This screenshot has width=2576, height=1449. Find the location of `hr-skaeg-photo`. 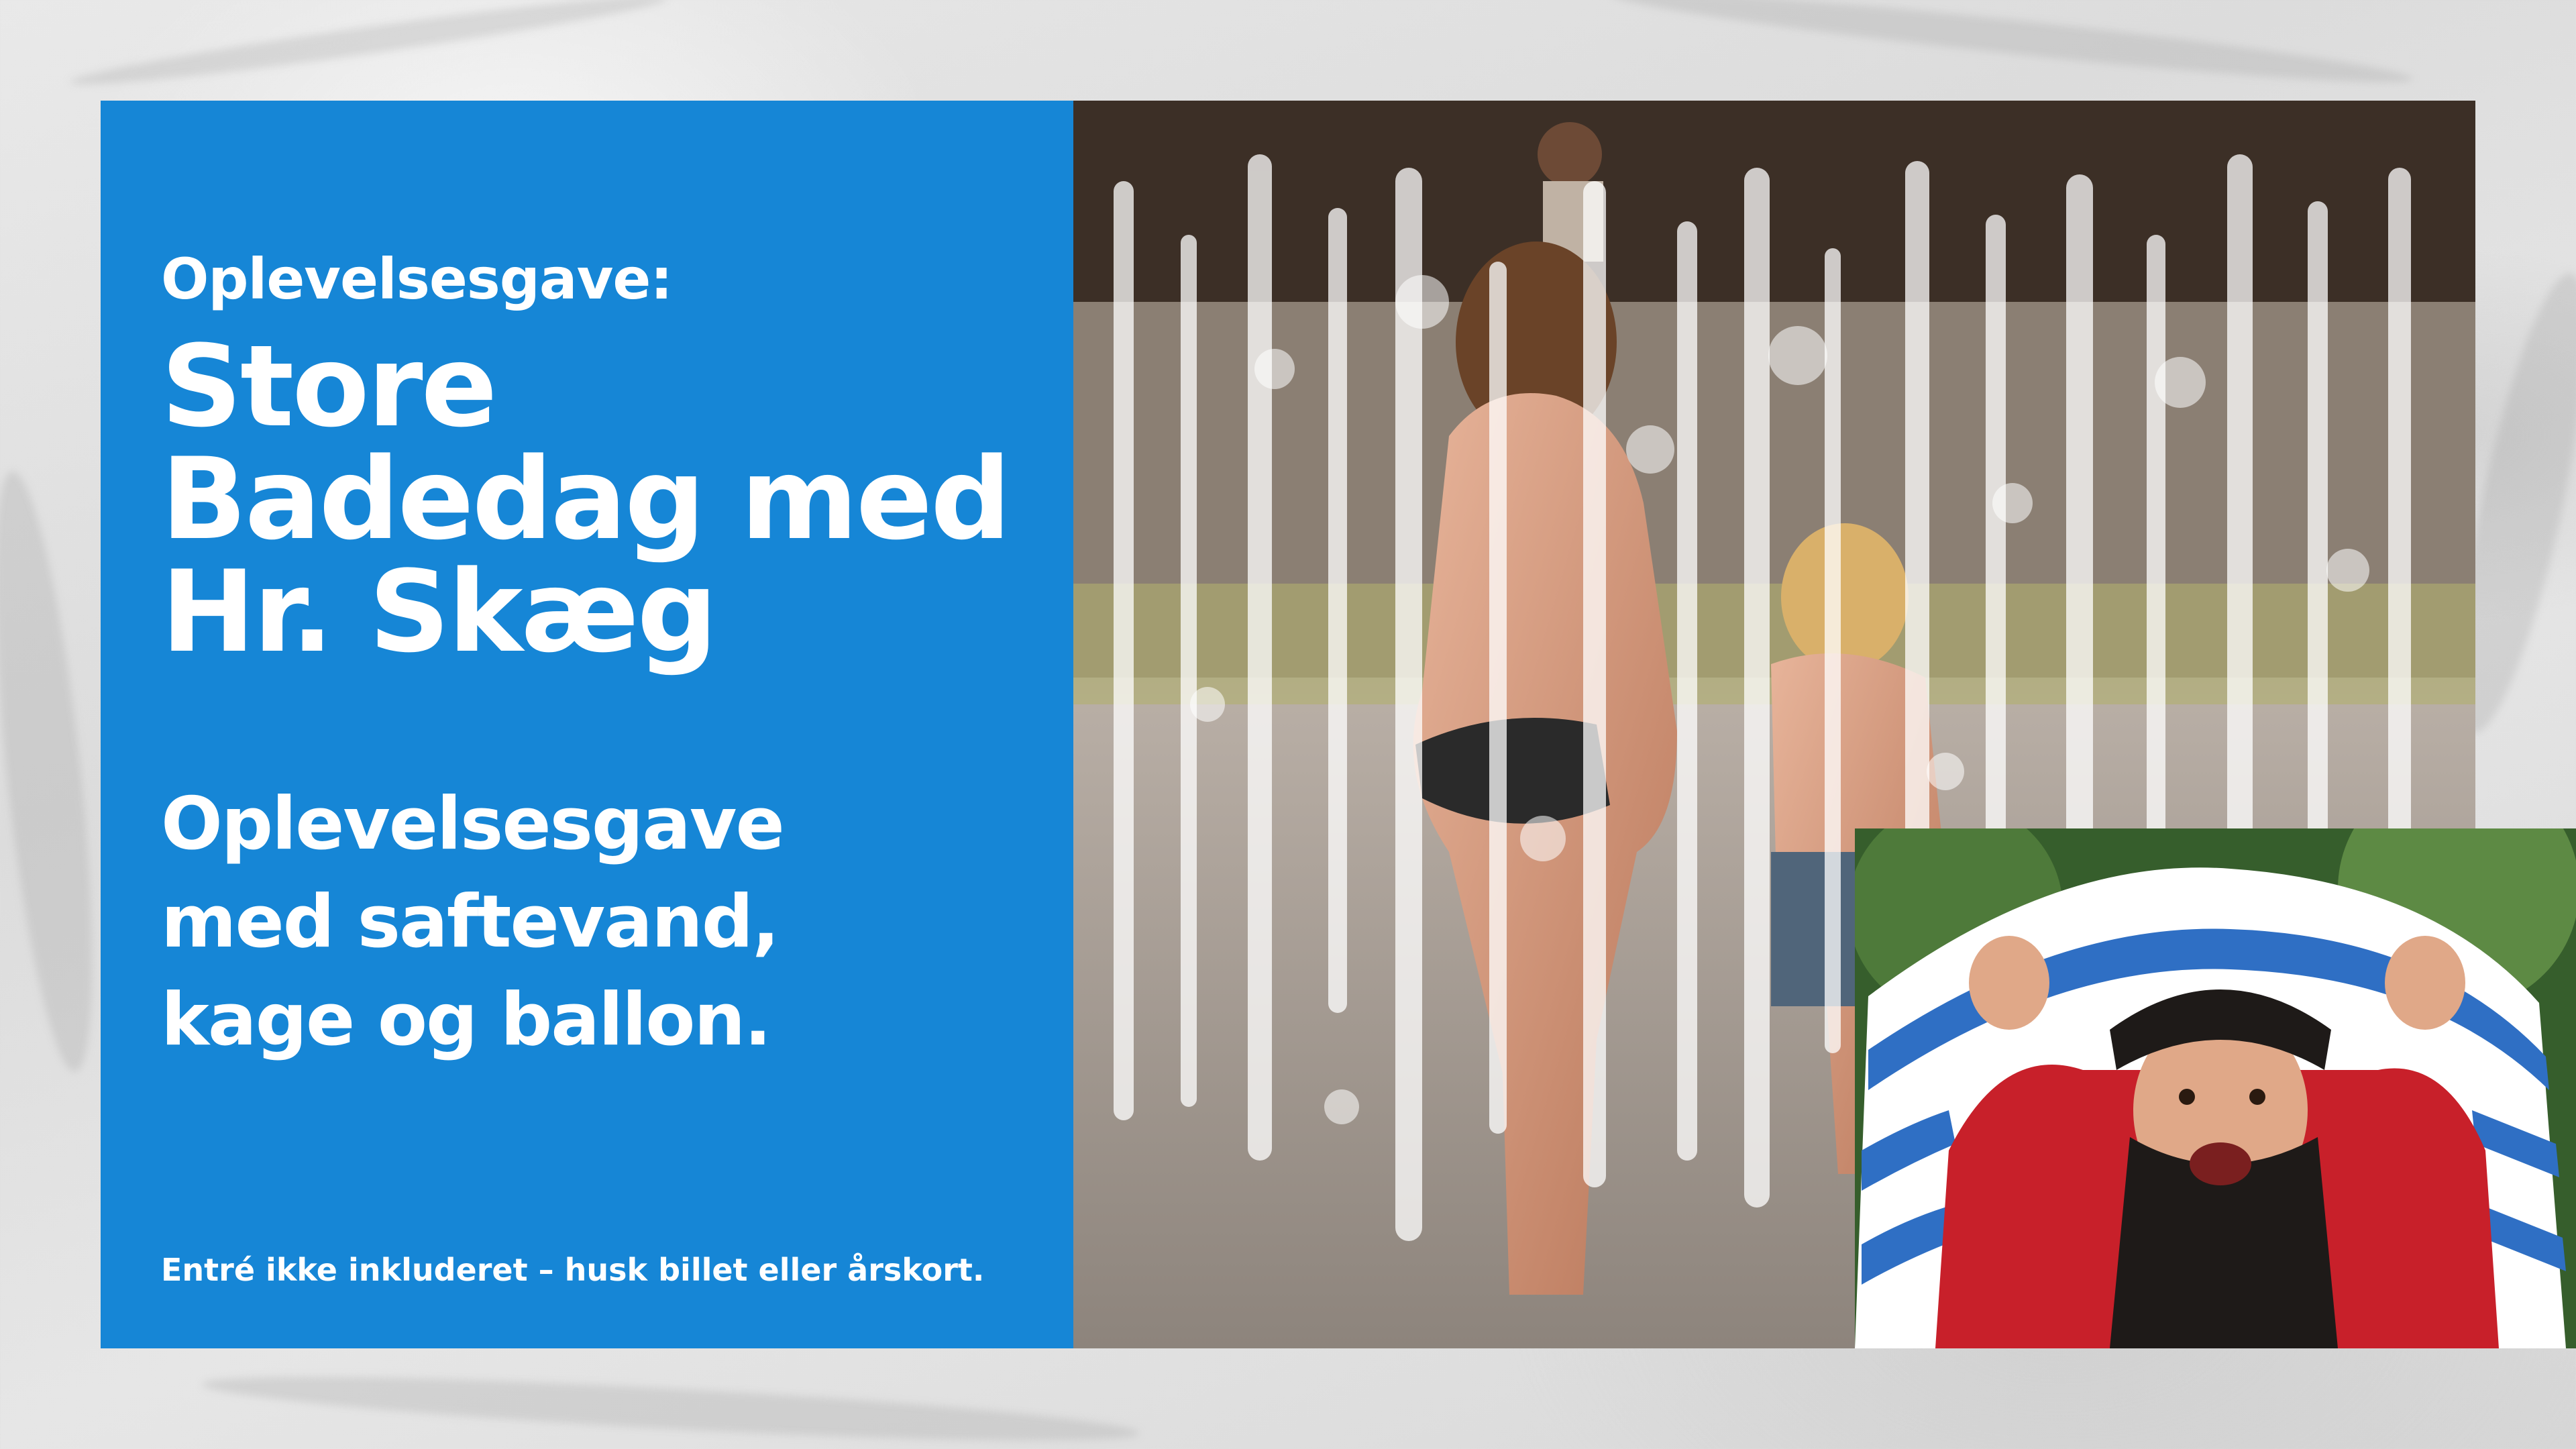

hr-skaeg-photo is located at coordinates (2215, 1088).